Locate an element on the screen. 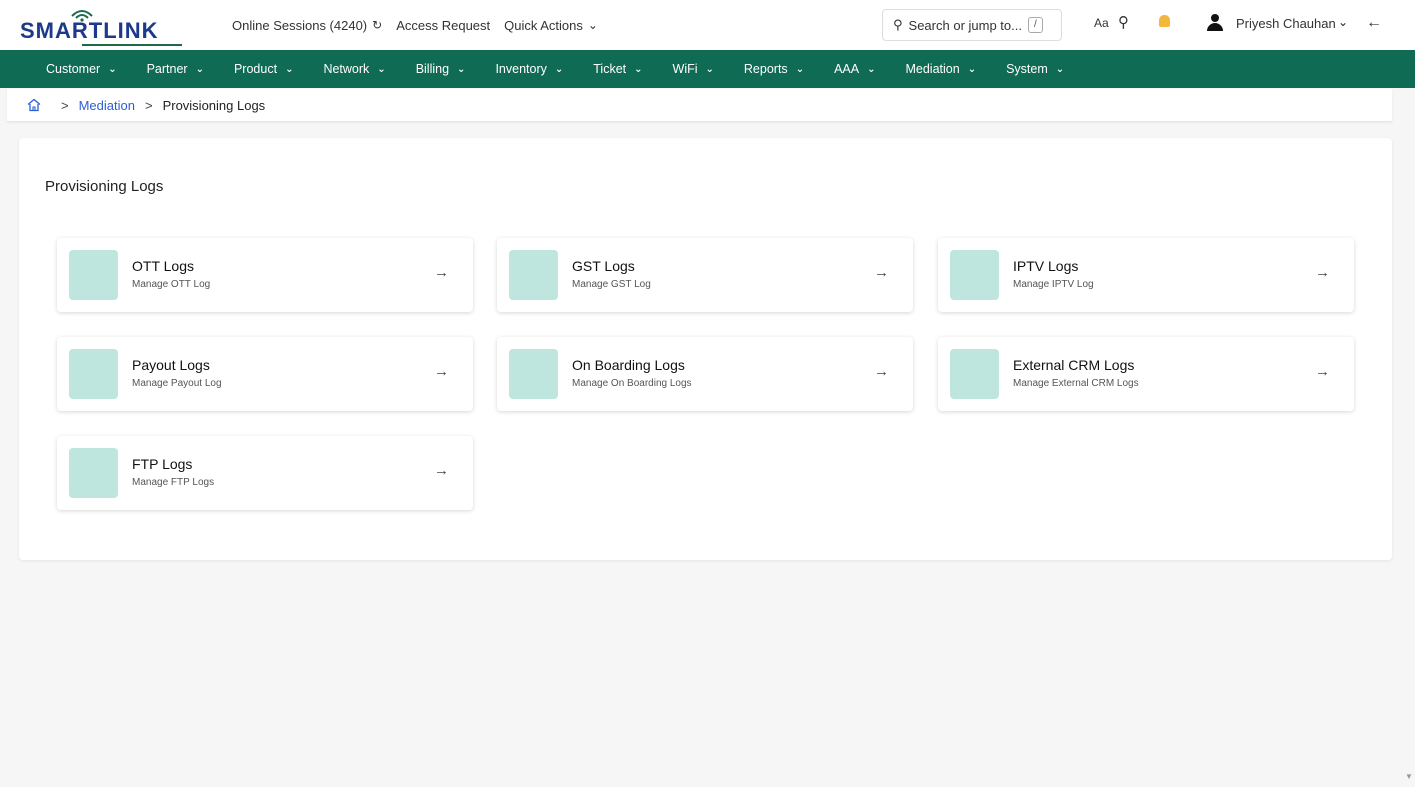 This screenshot has height=787, width=1415. nav-item-mediation: Mediation ⌄ is located at coordinates (940, 69).